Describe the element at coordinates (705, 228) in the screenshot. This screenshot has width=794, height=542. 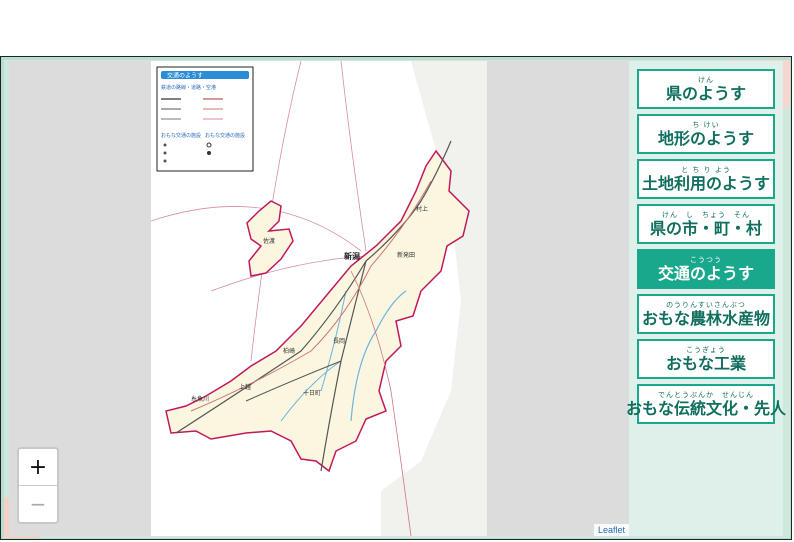
I see `menu-label: 県の市・町・村` at that location.